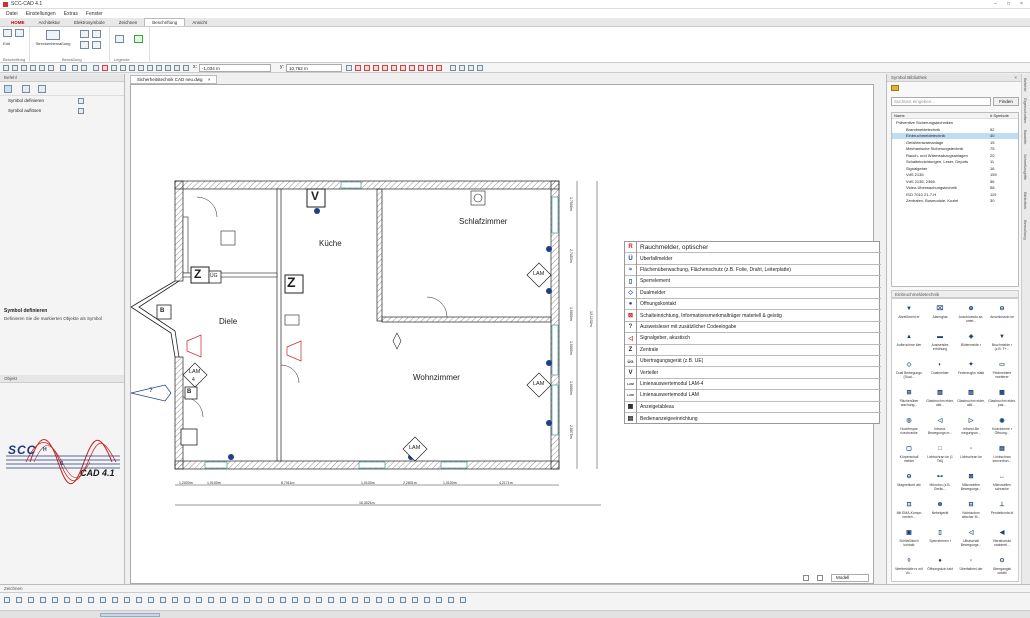 The height and width of the screenshot is (618, 1030). Describe the element at coordinates (271, 600) in the screenshot. I see `measure-tool-icon` at that location.